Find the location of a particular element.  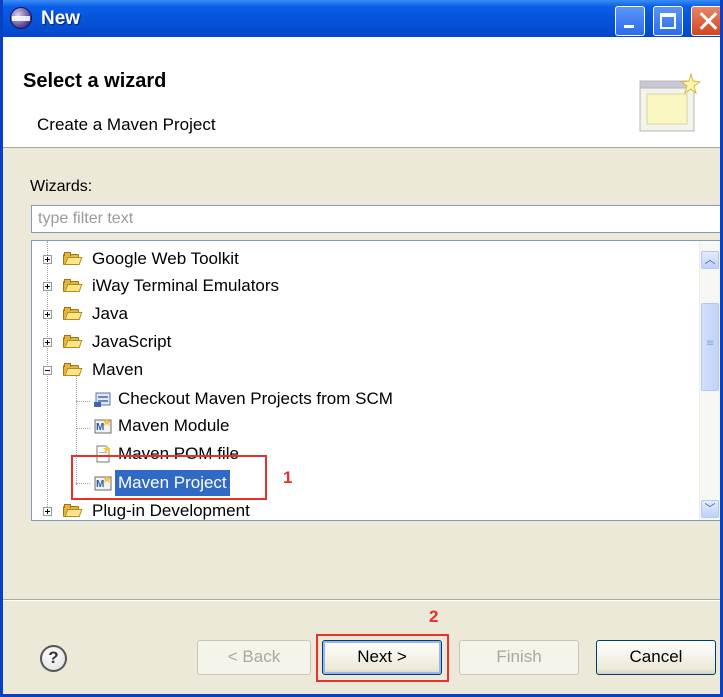

tree-item-maven: Maven is located at coordinates (362, 370).